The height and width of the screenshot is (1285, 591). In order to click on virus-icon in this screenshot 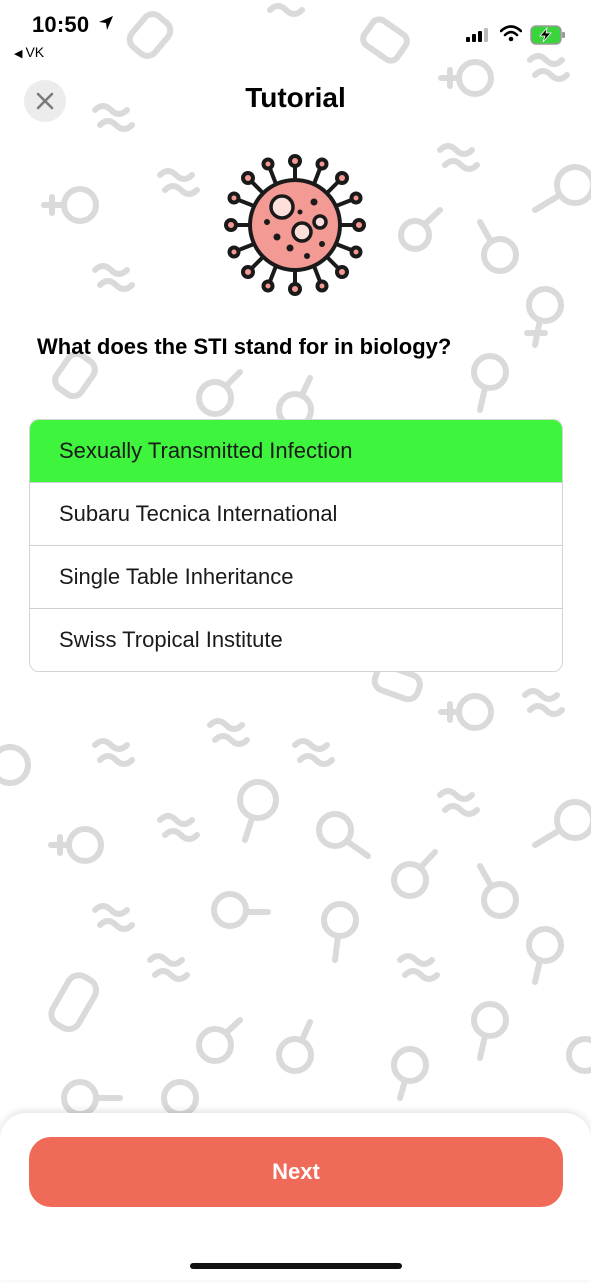, I will do `click(295, 225)`.